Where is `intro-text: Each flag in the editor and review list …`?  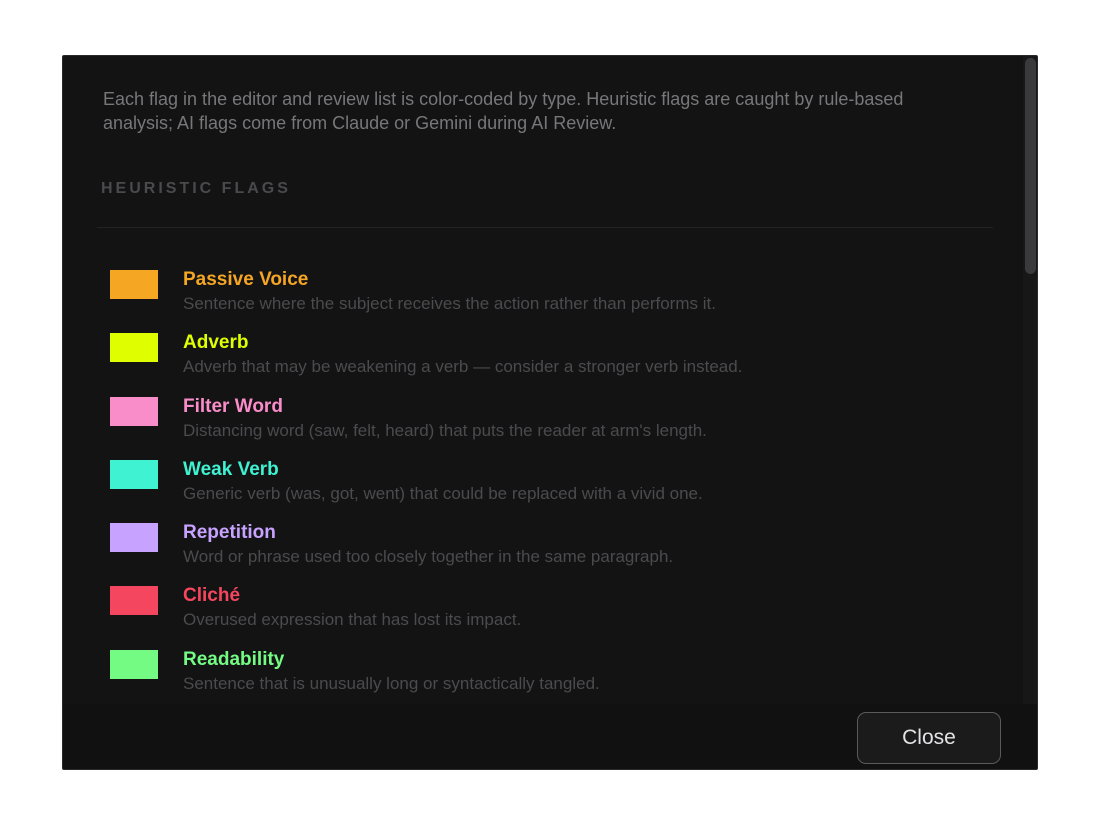 intro-text: Each flag in the editor and review list … is located at coordinates (503, 111).